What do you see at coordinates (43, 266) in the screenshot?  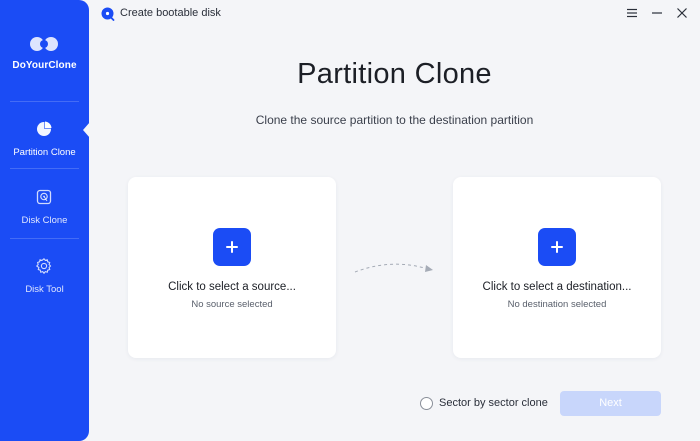 I see `gear-icon` at bounding box center [43, 266].